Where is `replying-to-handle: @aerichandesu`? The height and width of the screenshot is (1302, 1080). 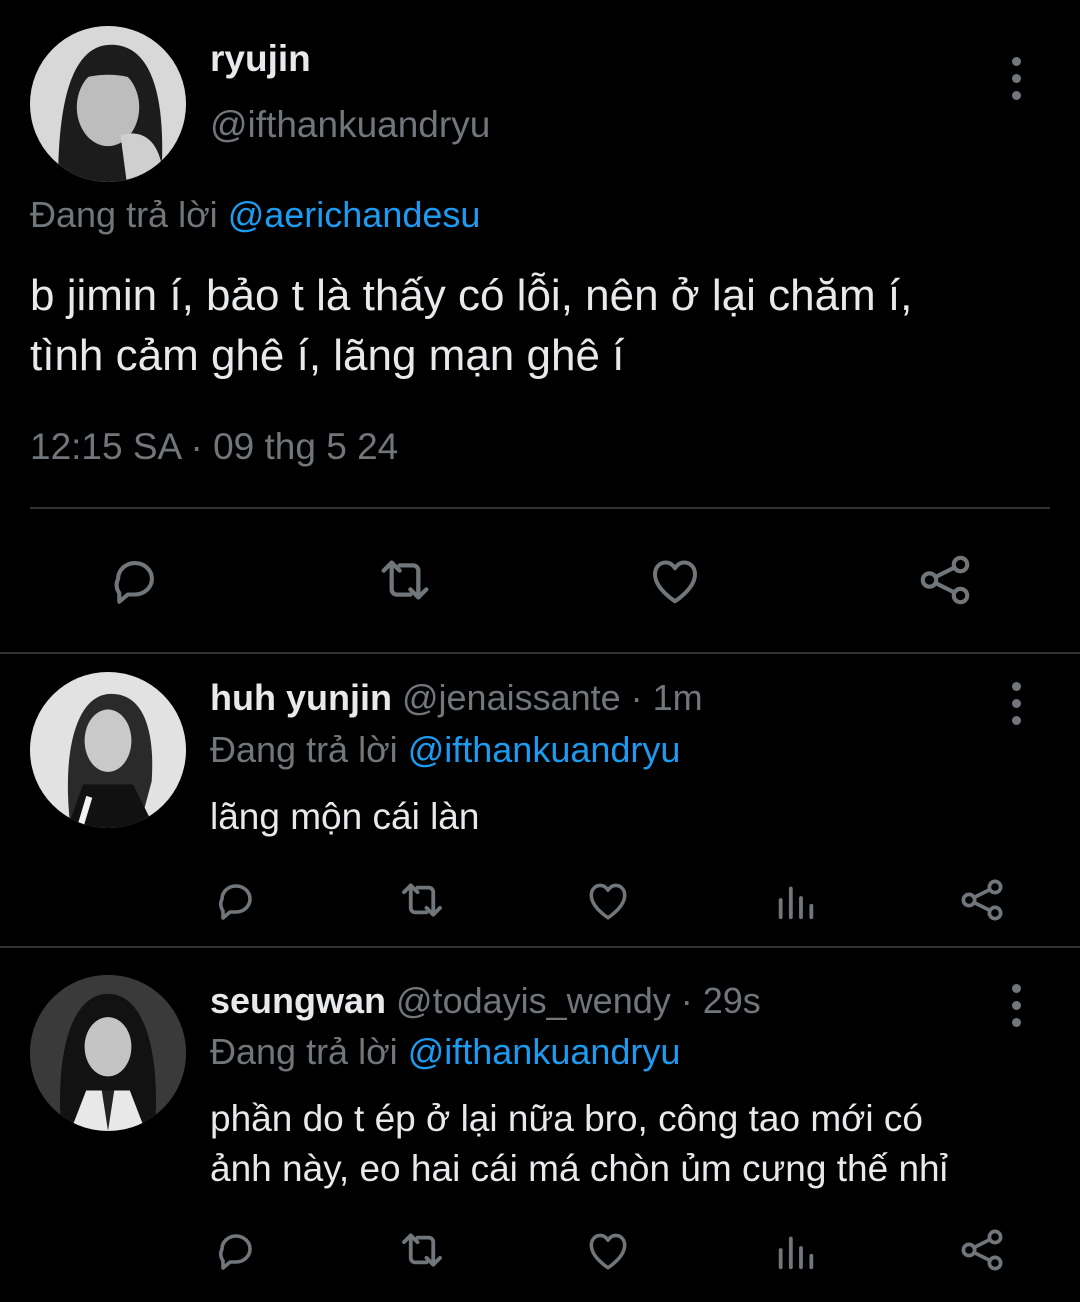 replying-to-handle: @aerichandesu is located at coordinates (354, 214).